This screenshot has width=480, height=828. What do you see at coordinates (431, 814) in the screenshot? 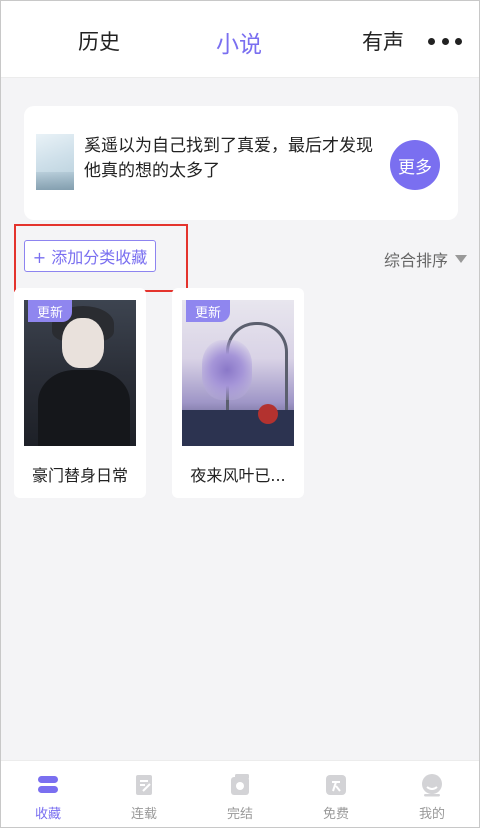
I see `tab-label: 我的` at bounding box center [431, 814].